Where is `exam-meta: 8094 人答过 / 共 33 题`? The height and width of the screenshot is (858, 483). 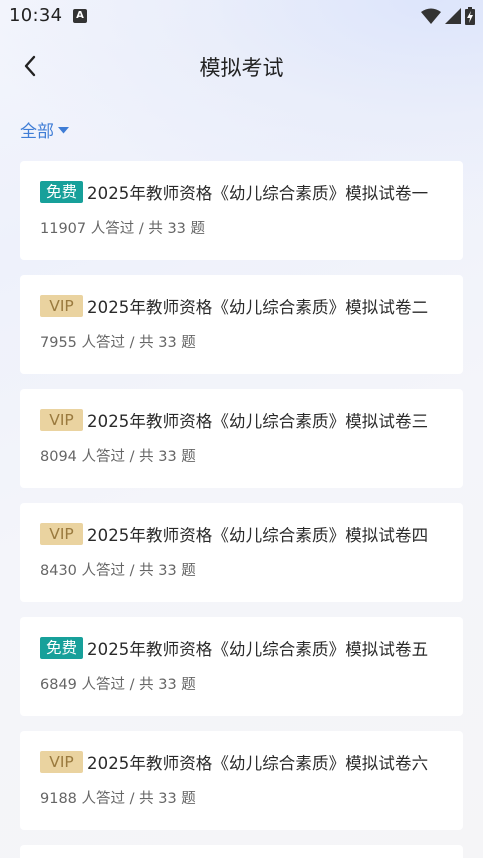 exam-meta: 8094 人答过 / 共 33 题 is located at coordinates (118, 457).